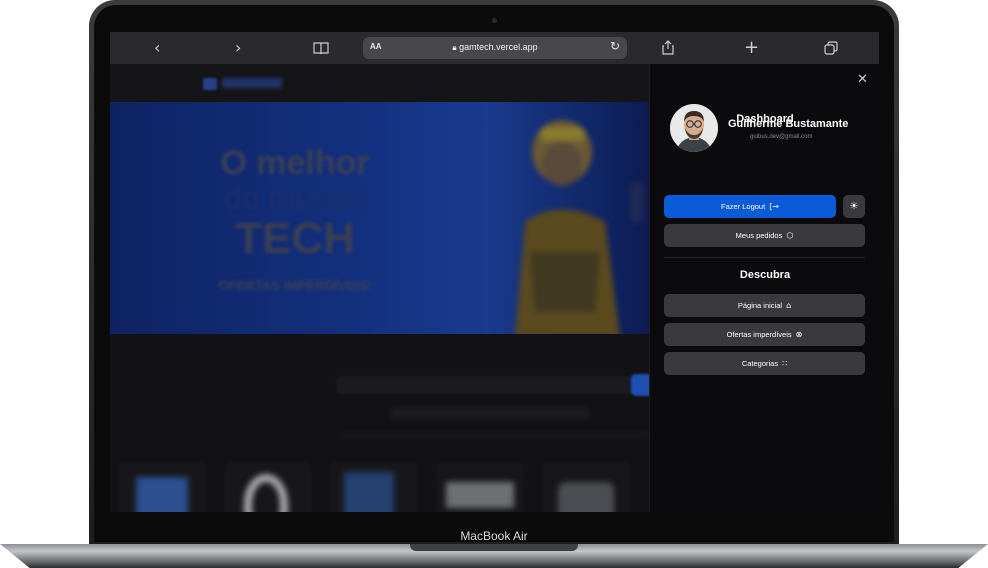  I want to click on laptop-notch, so click(494, 547).